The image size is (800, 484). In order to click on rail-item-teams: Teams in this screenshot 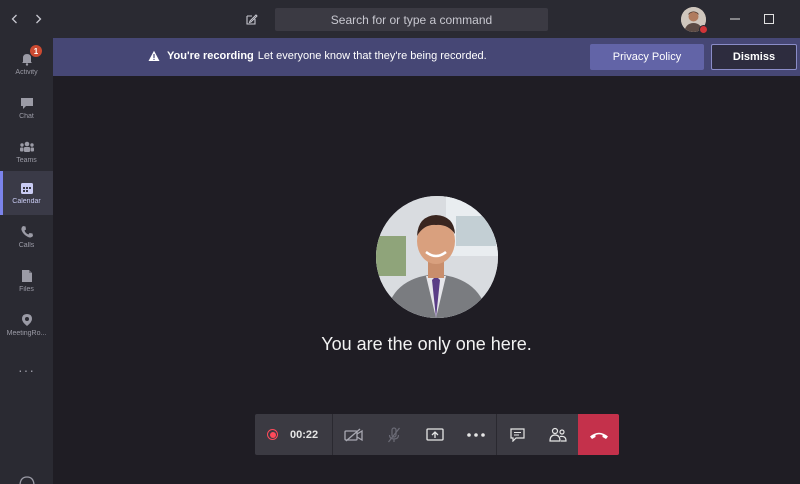, I will do `click(26, 152)`.